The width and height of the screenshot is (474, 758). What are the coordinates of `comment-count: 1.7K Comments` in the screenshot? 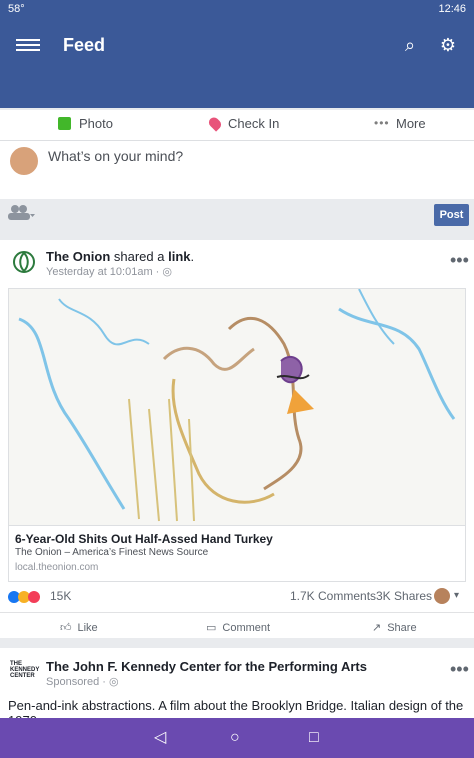 It's located at (333, 596).